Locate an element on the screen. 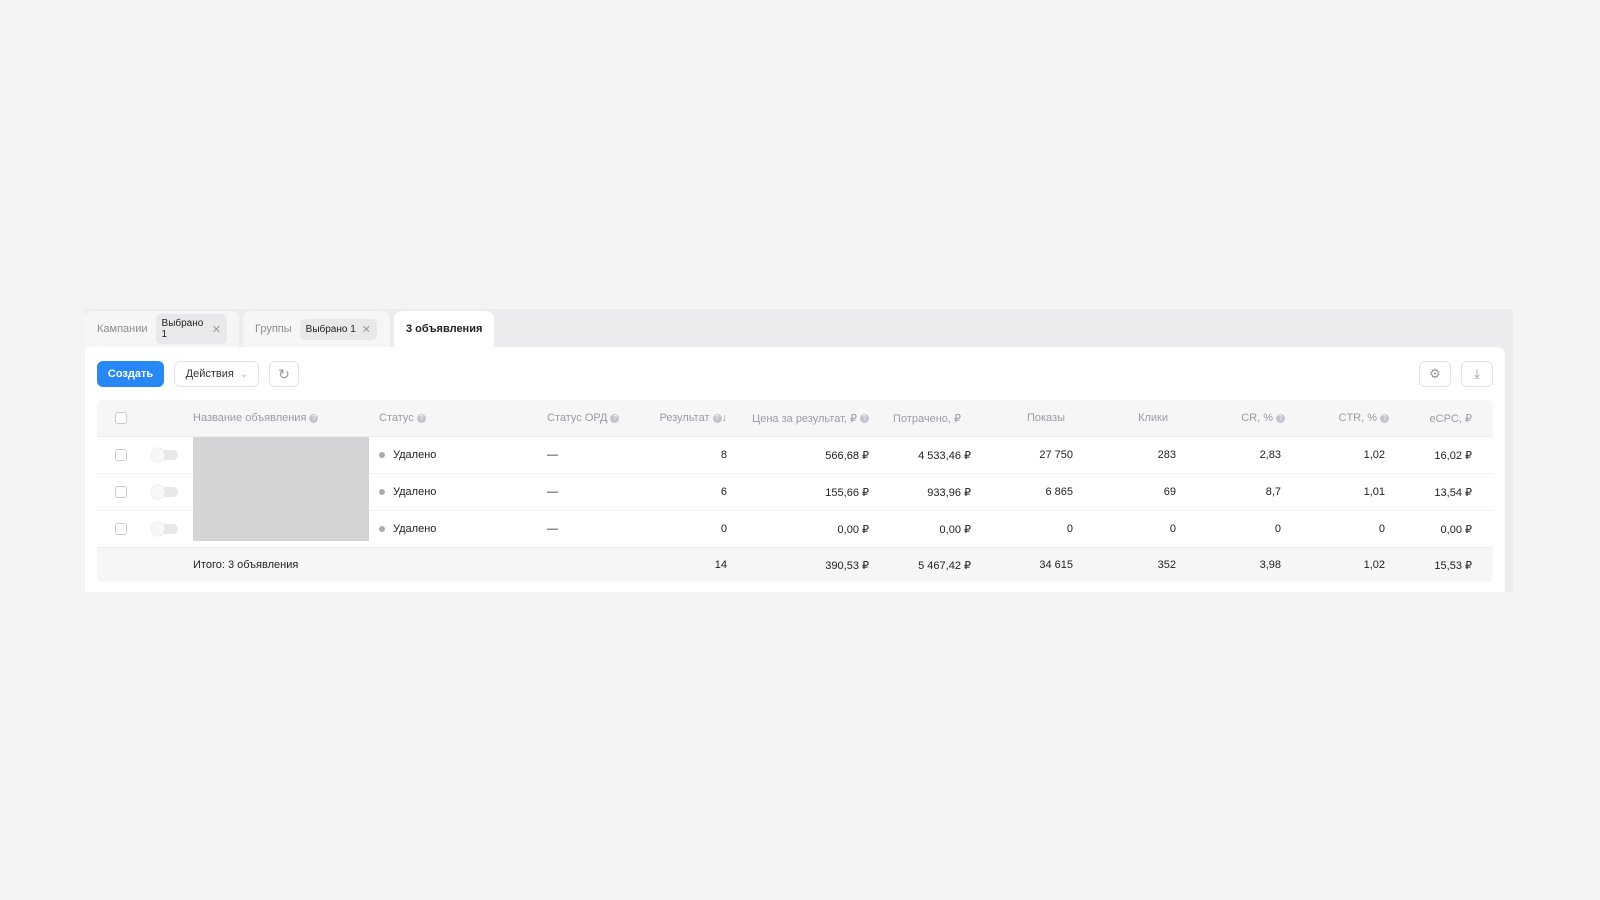 The height and width of the screenshot is (900, 1600). col-label: CR, % is located at coordinates (1257, 418).